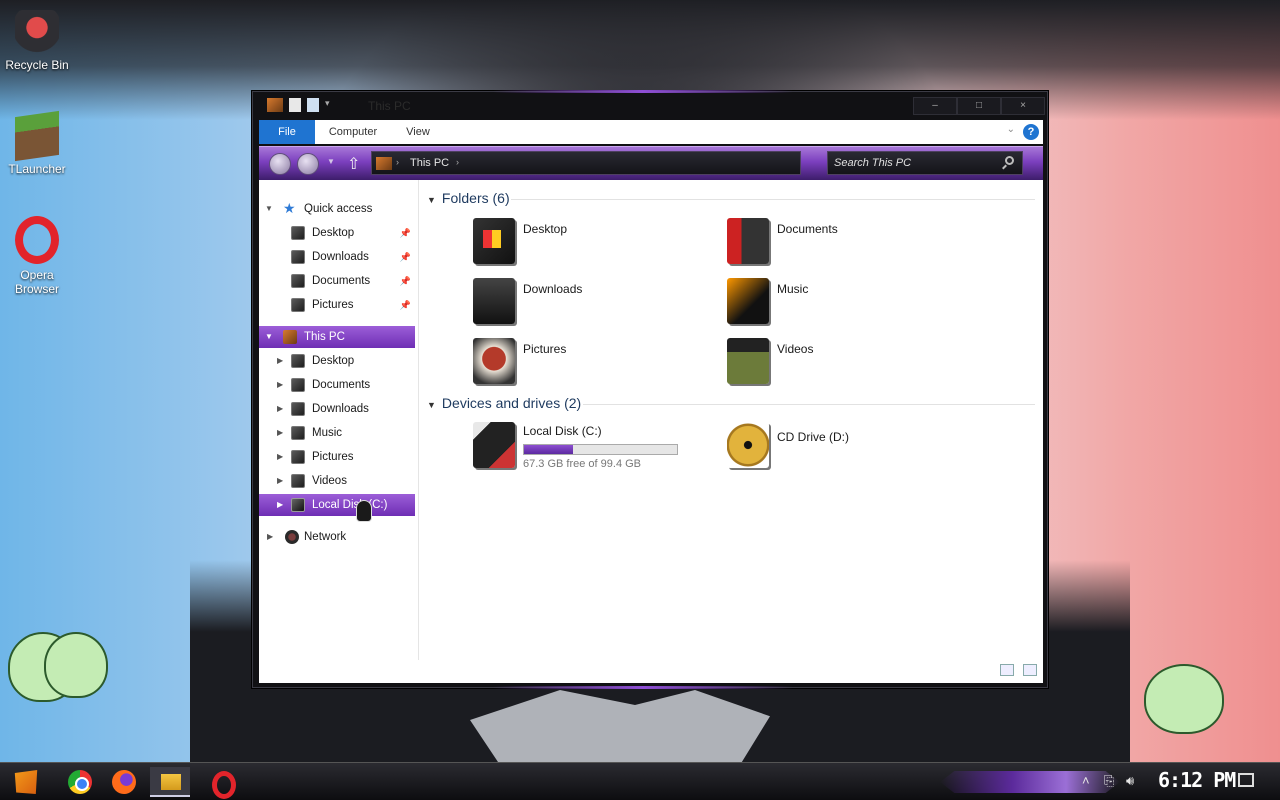 This screenshot has height=800, width=1280. Describe the element at coordinates (1030, 670) in the screenshot. I see `large-icons-view-icon` at that location.